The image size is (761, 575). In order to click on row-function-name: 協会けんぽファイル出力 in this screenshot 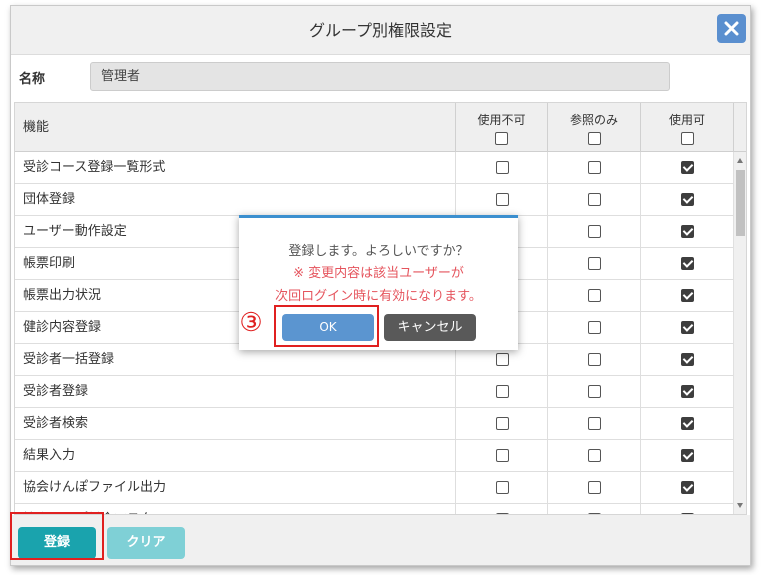, I will do `click(95, 487)`.